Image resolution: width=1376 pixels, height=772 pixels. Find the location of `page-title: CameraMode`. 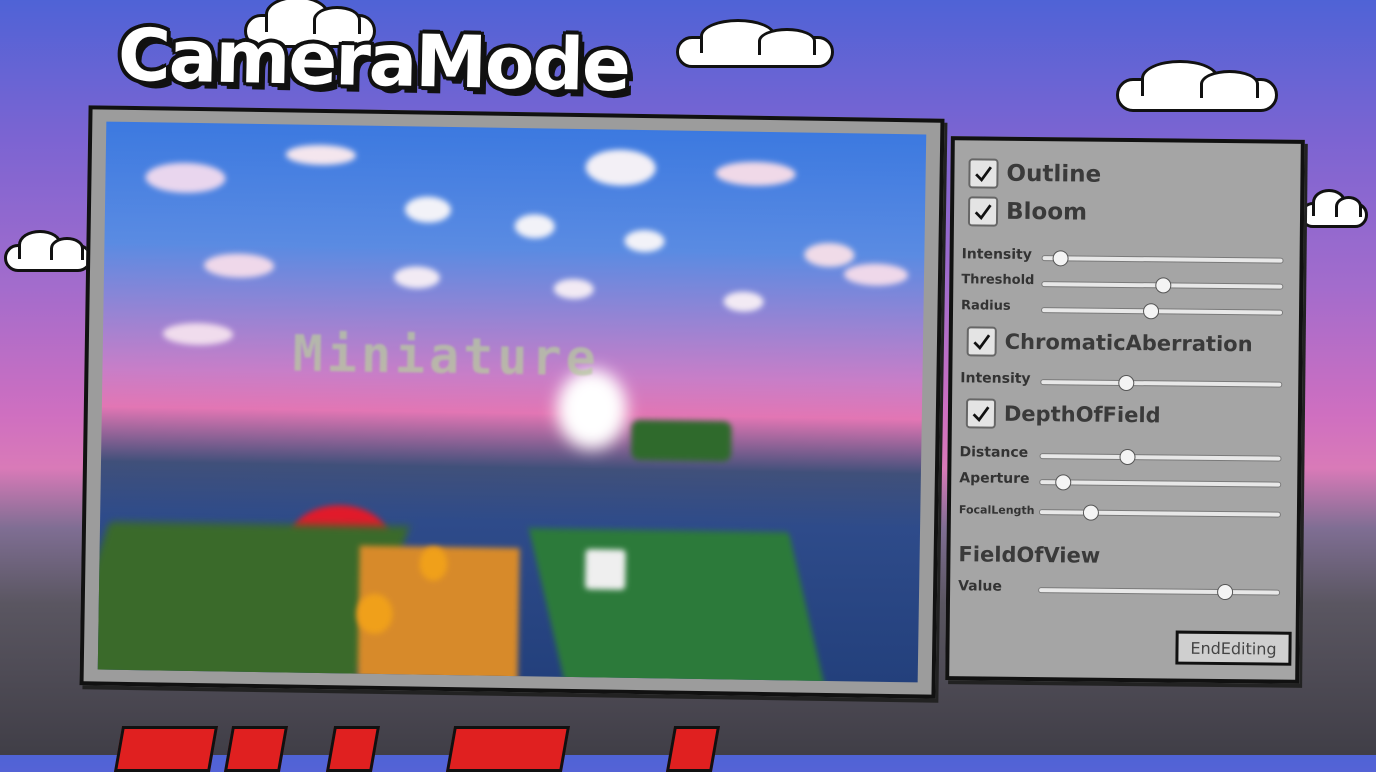

page-title: CameraMode is located at coordinates (373, 60).